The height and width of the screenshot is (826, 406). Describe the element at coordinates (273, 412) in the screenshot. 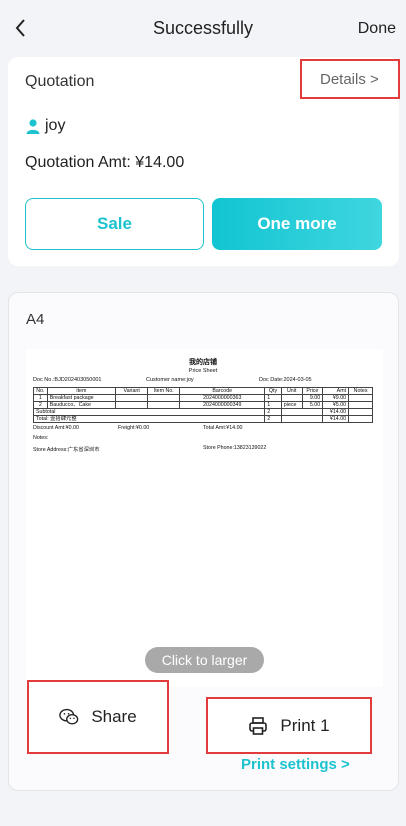

I see `subtotal-qty: 2` at that location.